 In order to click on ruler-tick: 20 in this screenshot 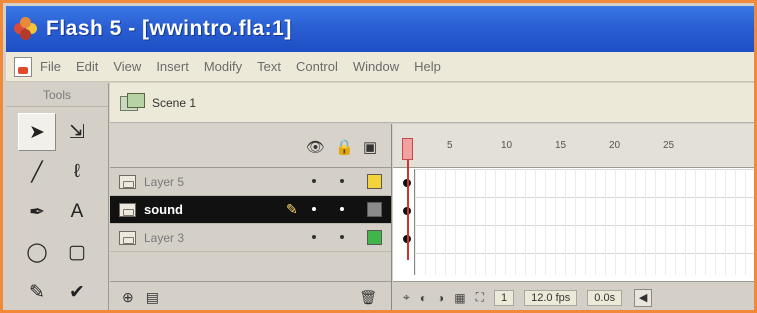, I will do `click(615, 145)`.